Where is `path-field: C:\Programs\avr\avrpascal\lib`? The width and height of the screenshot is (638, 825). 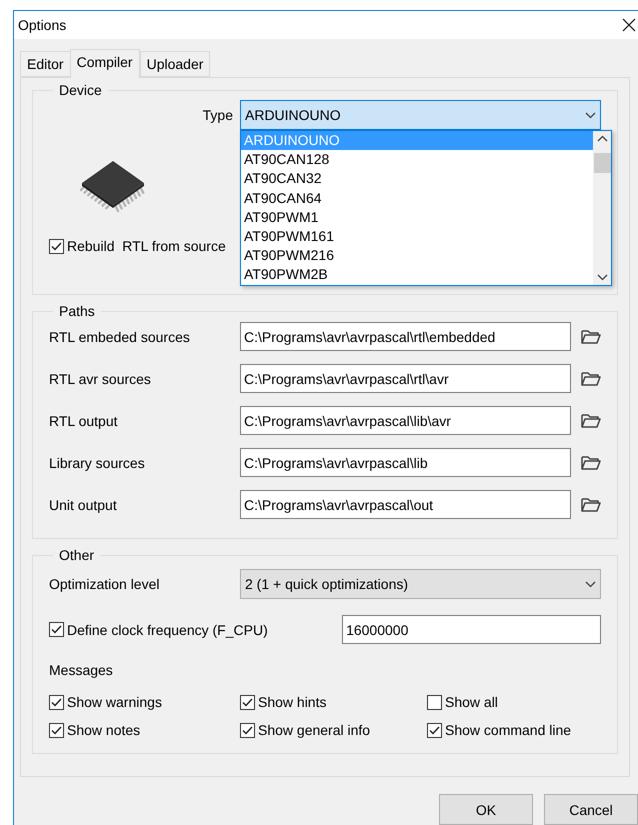
path-field: C:\Programs\avr\avrpascal\lib is located at coordinates (405, 462).